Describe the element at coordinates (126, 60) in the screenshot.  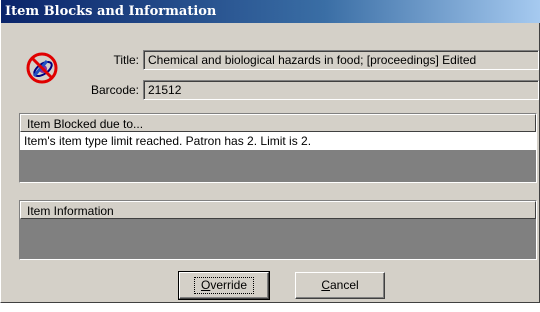
I see `title-label: Title:` at that location.